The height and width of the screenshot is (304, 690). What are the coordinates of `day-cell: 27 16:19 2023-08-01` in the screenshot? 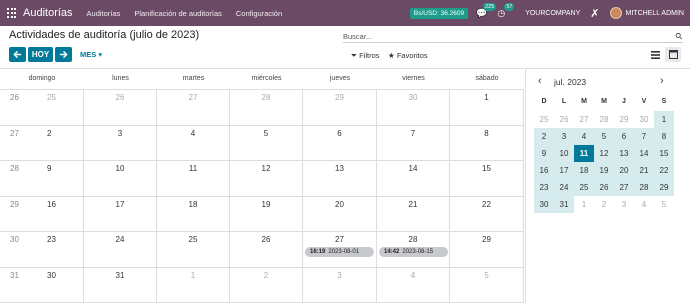 It's located at (340, 250).